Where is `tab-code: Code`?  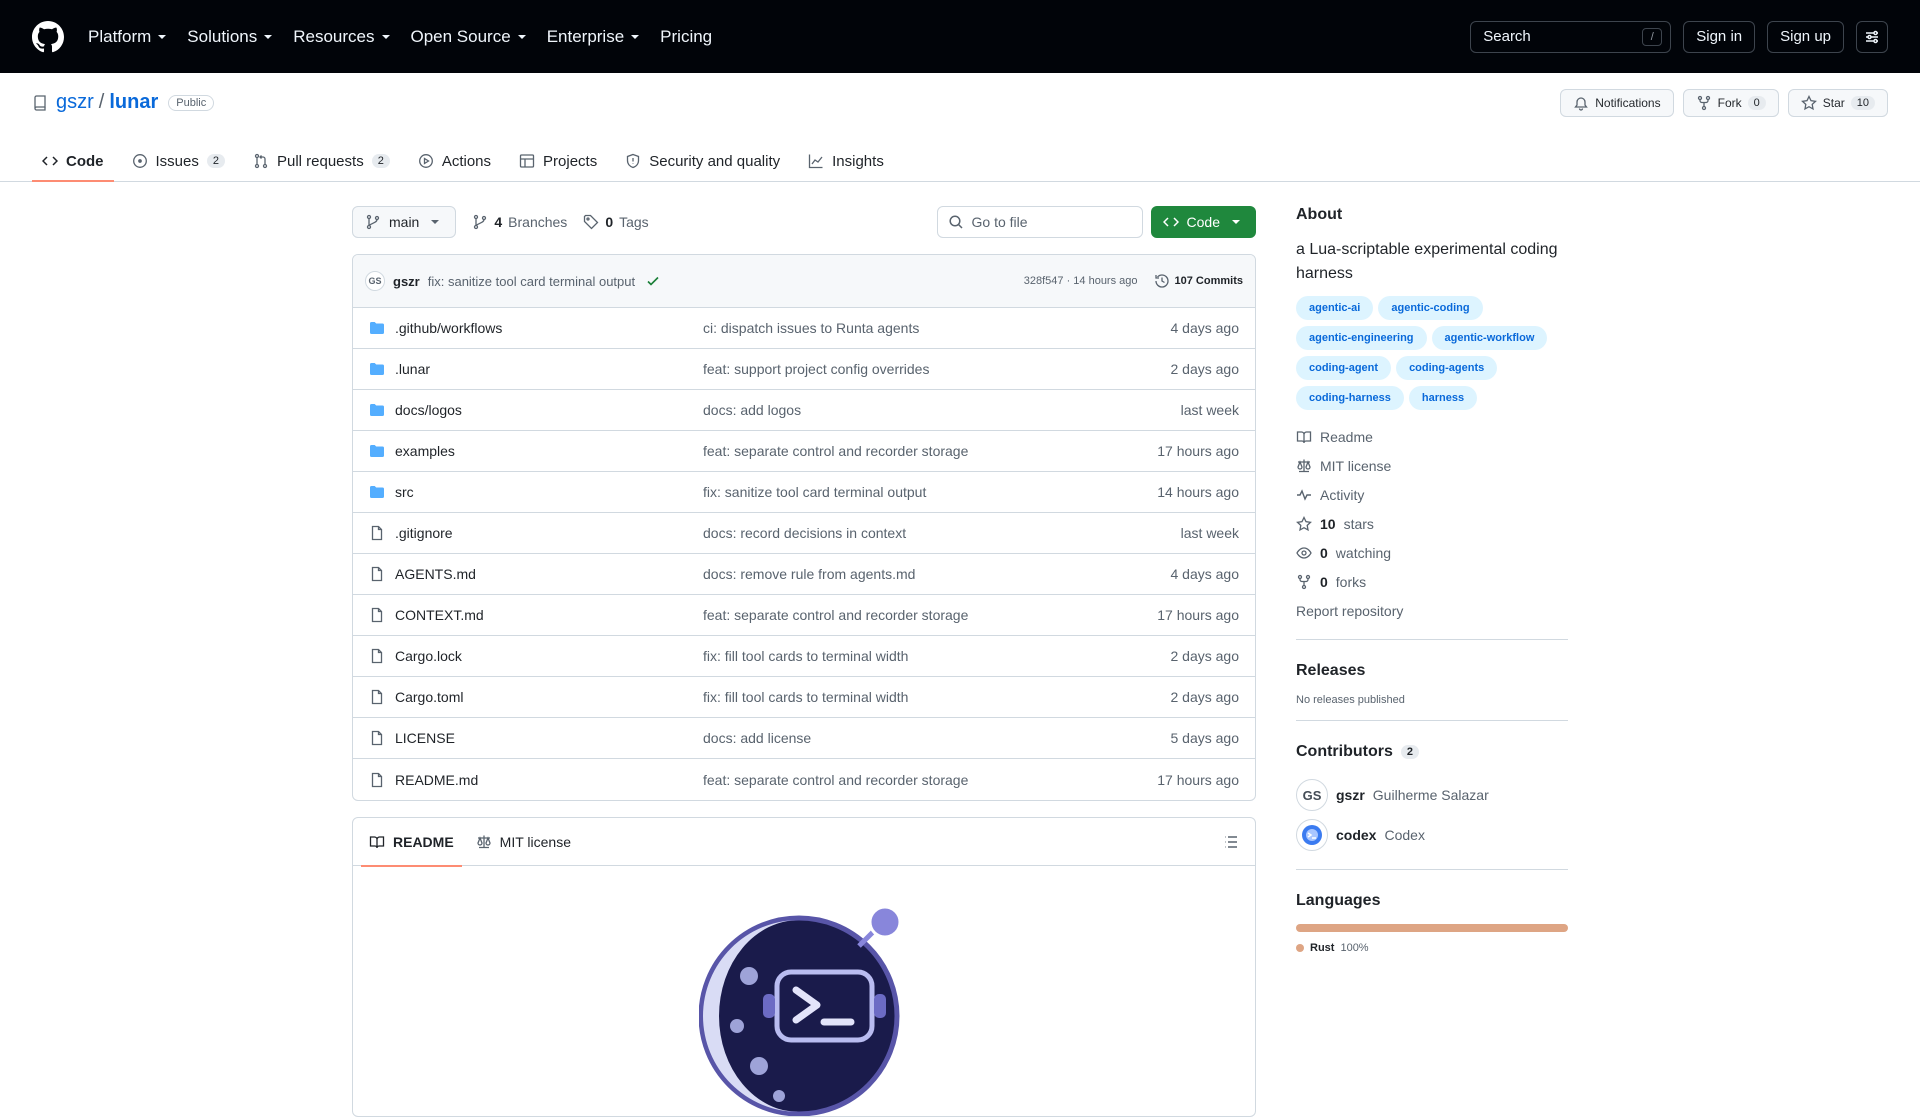 tab-code: Code is located at coordinates (73, 161).